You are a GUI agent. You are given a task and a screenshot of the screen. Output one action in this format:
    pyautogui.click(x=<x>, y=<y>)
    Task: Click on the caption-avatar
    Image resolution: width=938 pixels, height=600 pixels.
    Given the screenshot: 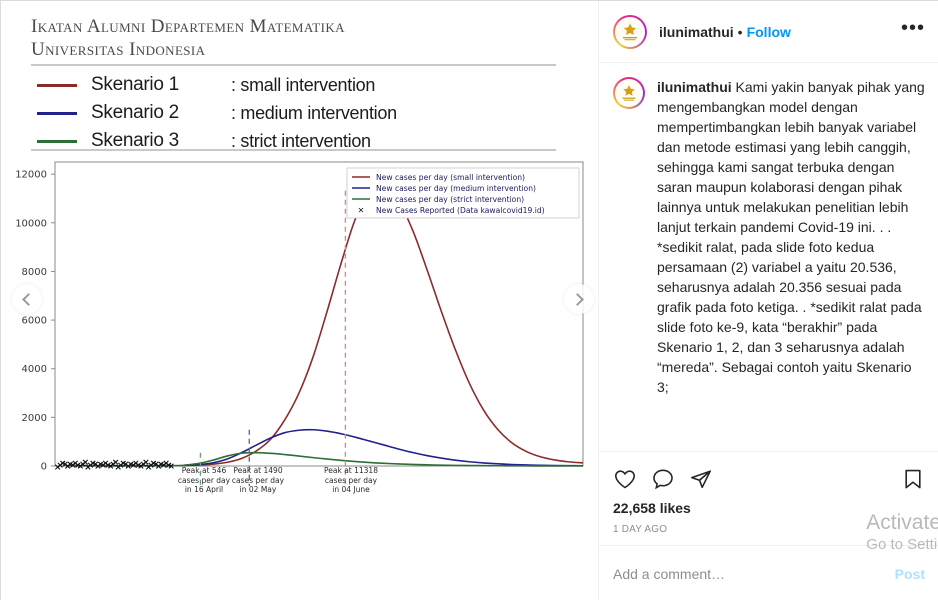 What is the action you would take?
    pyautogui.click(x=629, y=93)
    